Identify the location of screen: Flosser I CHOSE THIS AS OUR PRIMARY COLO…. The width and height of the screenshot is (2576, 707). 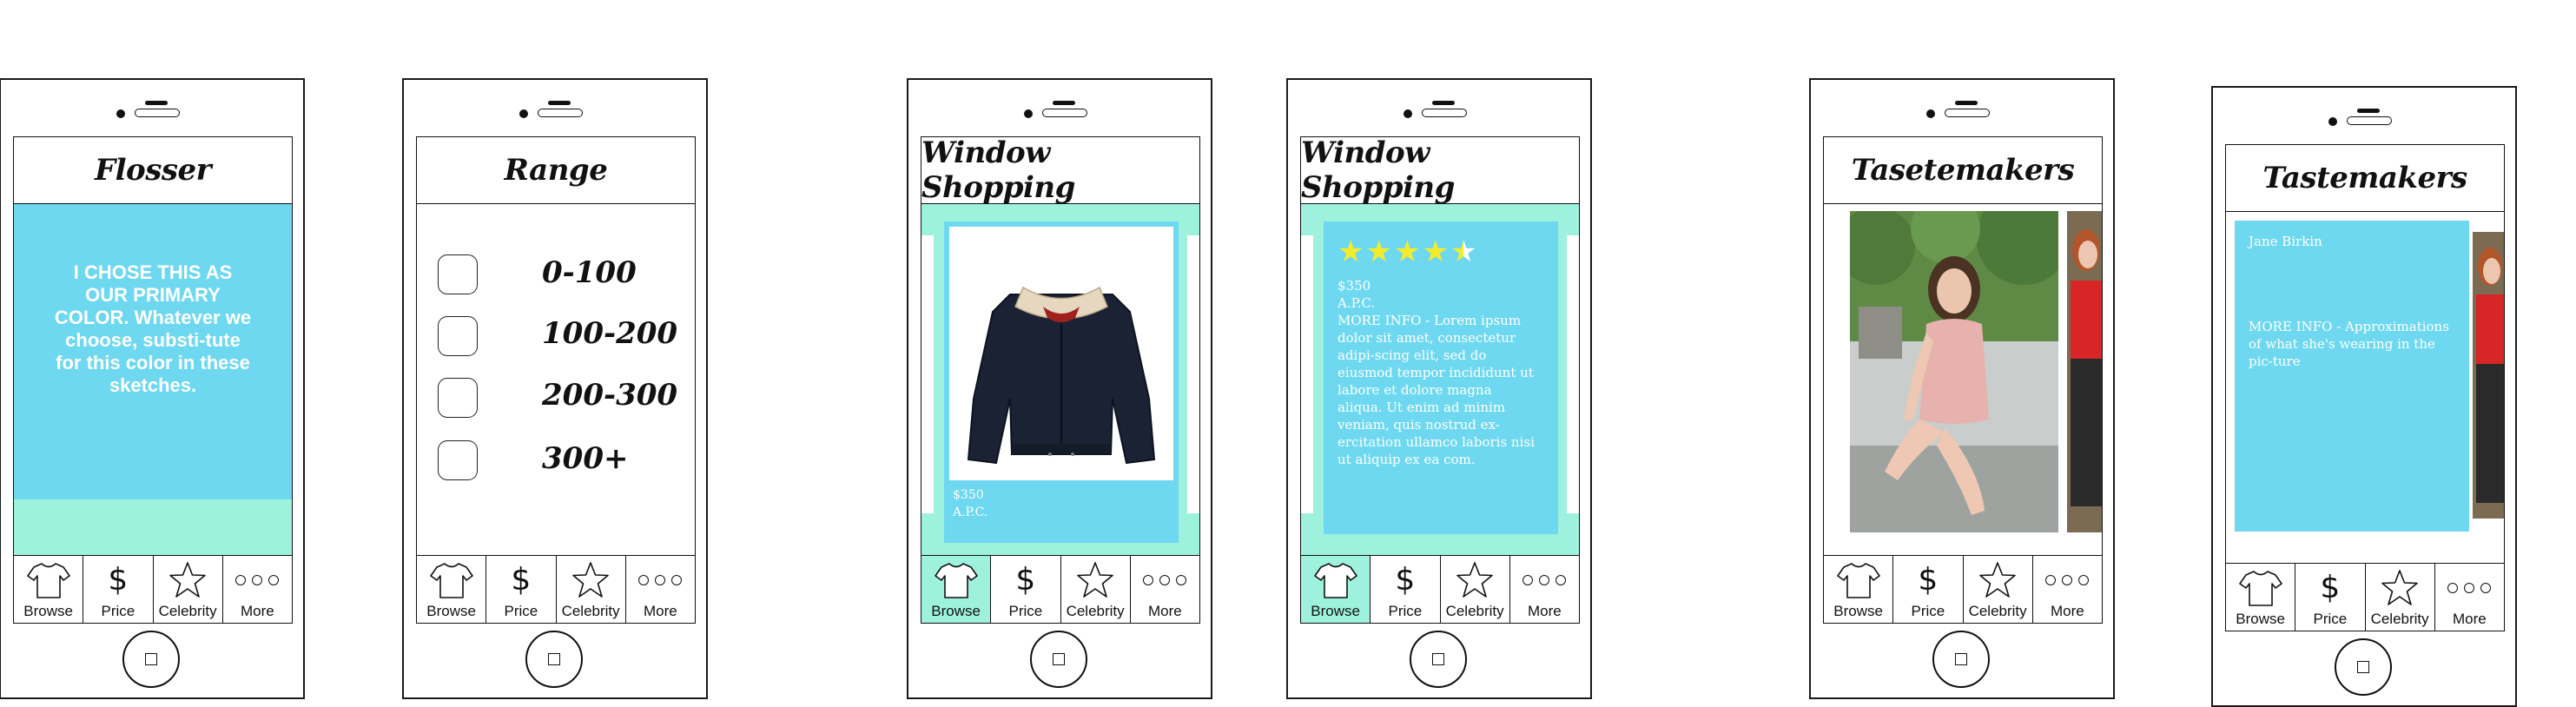
(153, 380).